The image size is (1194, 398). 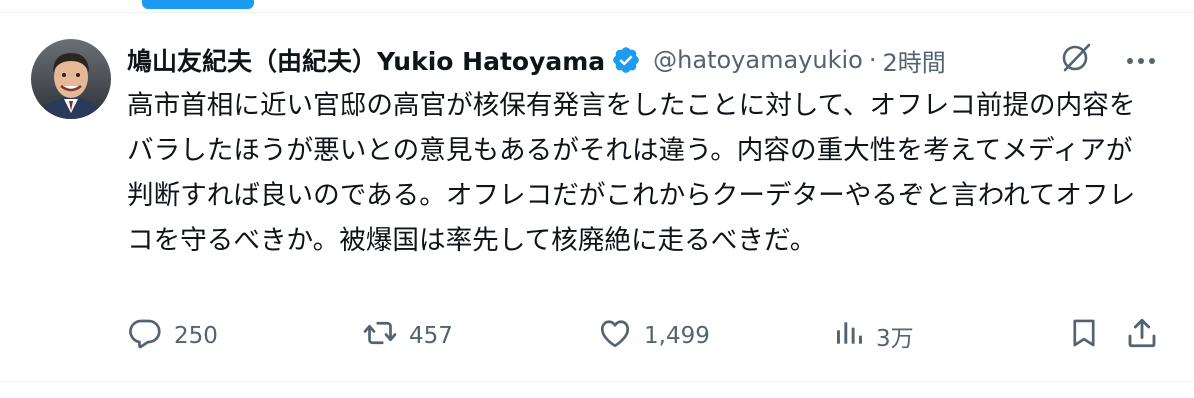 I want to click on reply-icon, so click(x=145, y=336).